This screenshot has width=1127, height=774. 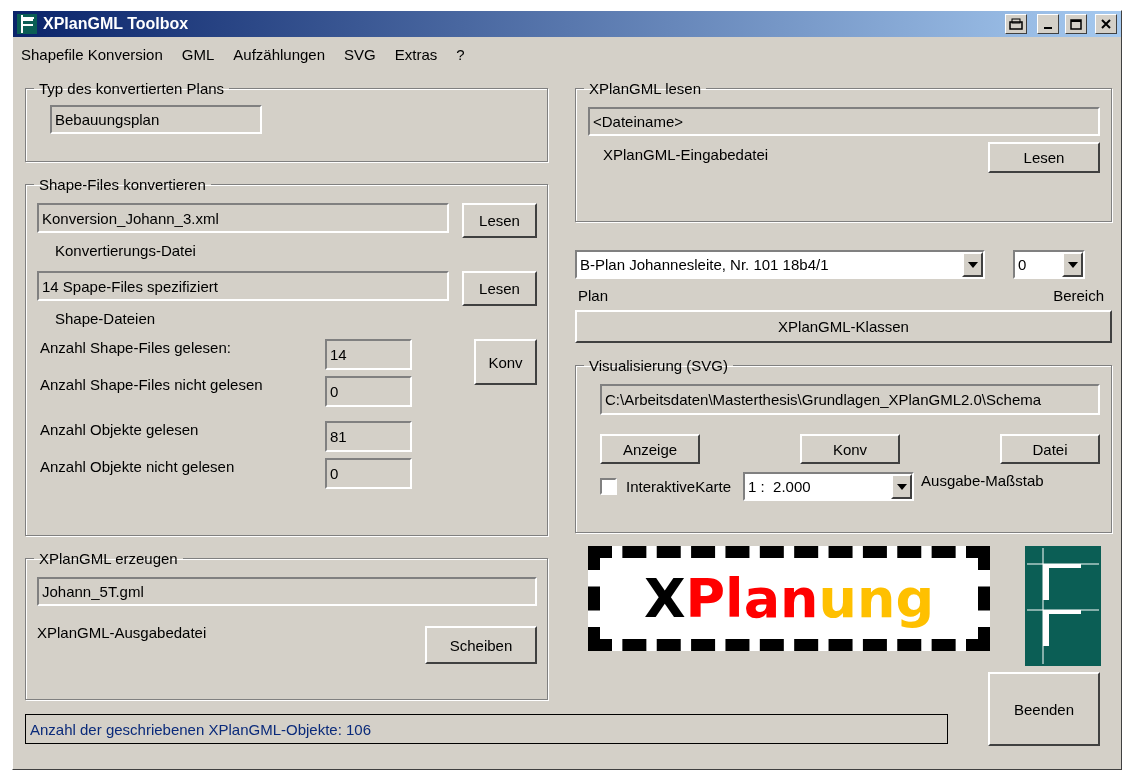 I want to click on field-label: XPlanGML-Eingabedatei, so click(x=686, y=154).